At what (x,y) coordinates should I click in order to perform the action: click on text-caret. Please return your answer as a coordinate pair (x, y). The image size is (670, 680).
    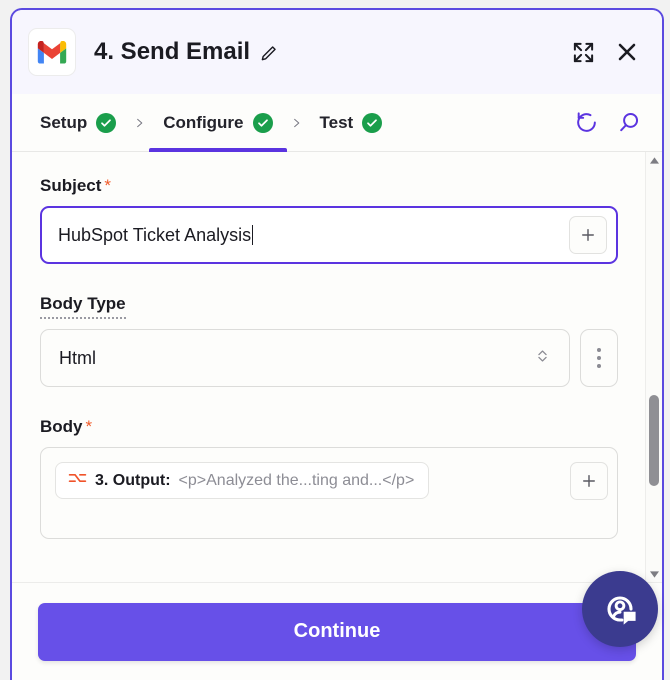
    Looking at the image, I should click on (252, 235).